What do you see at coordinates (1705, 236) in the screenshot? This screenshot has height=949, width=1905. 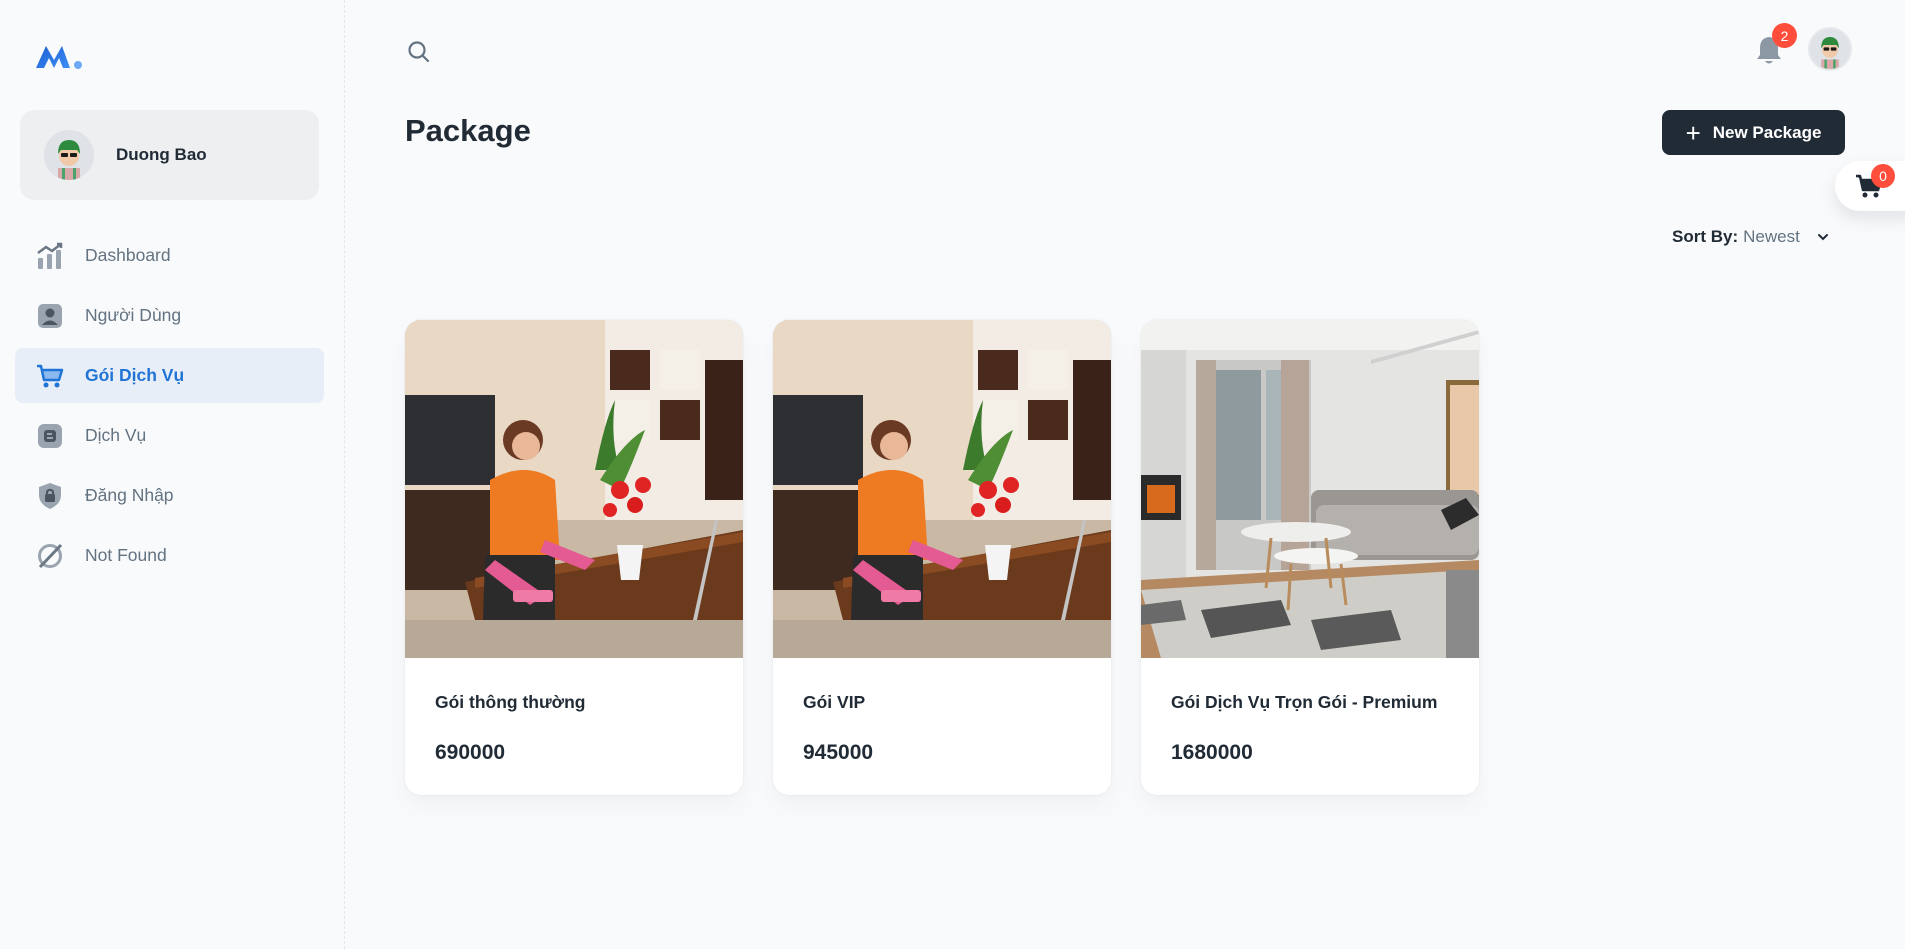 I see `sort-label: Sort By:` at bounding box center [1705, 236].